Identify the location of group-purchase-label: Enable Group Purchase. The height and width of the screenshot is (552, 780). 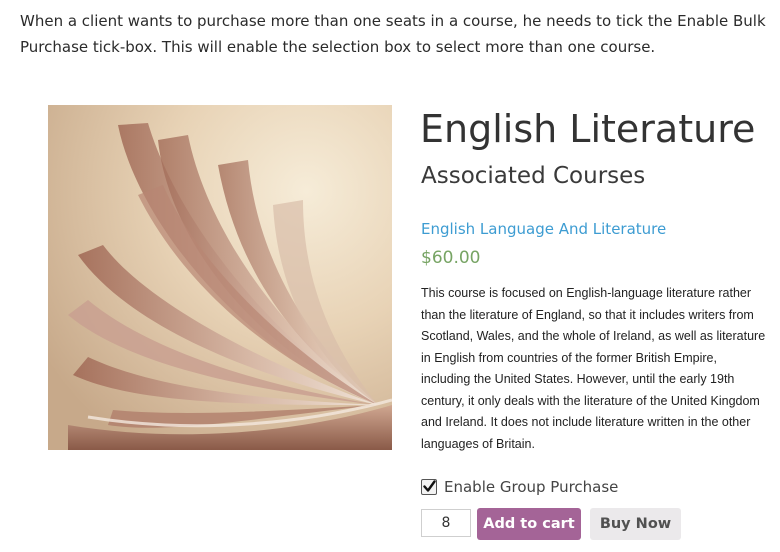
(531, 487).